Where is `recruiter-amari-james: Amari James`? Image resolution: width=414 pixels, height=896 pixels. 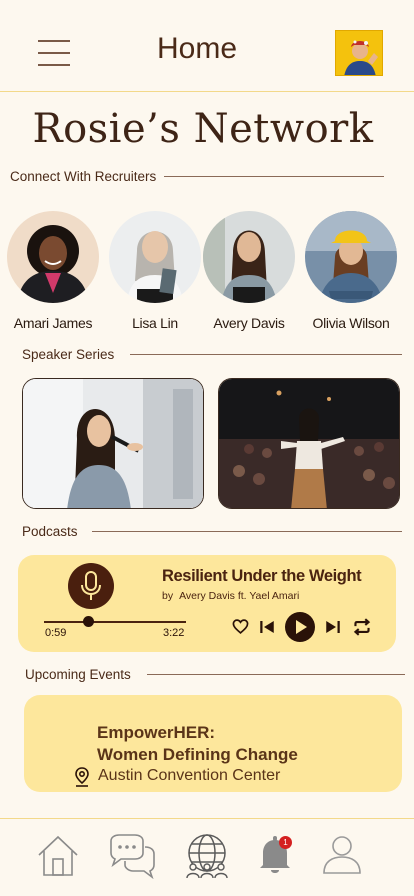
recruiter-amari-james: Amari James is located at coordinates (53, 271).